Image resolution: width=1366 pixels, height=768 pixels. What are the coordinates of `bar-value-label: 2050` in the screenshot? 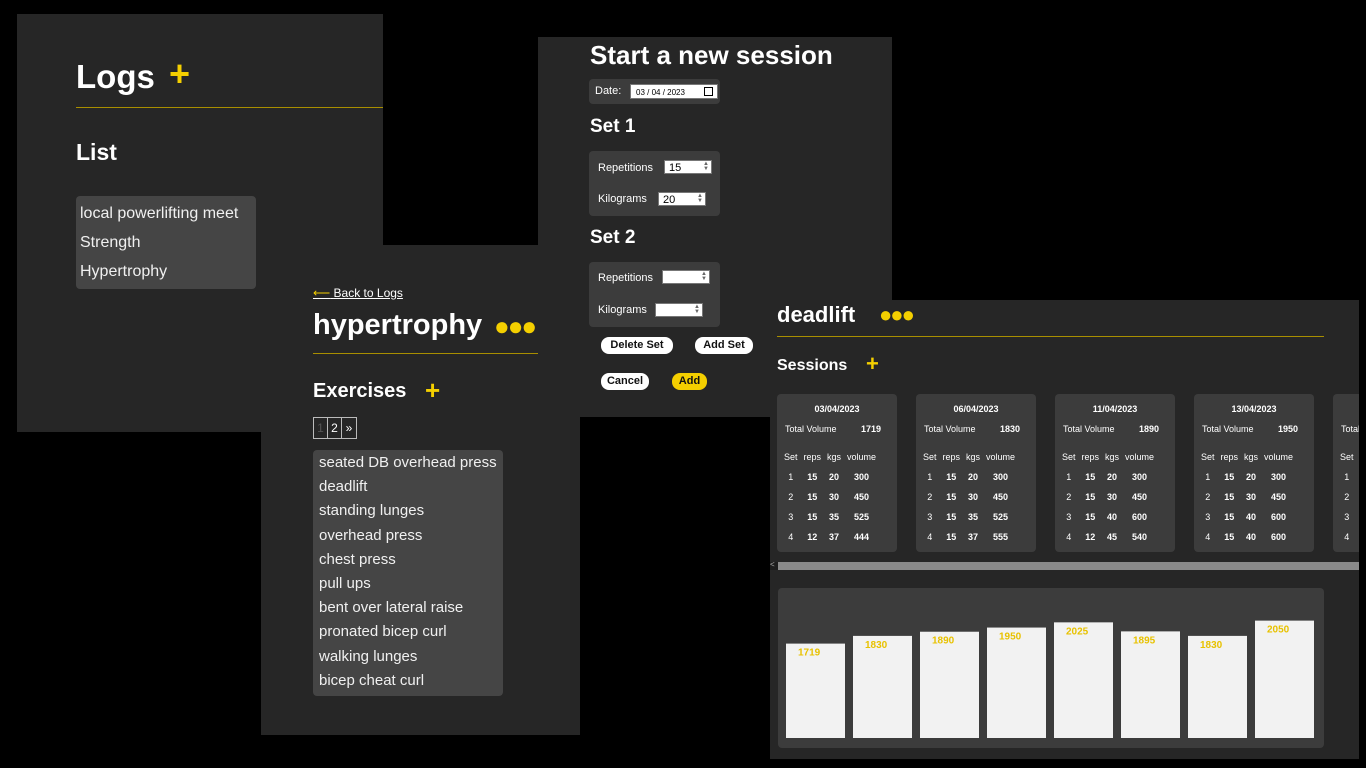 It's located at (1278, 630).